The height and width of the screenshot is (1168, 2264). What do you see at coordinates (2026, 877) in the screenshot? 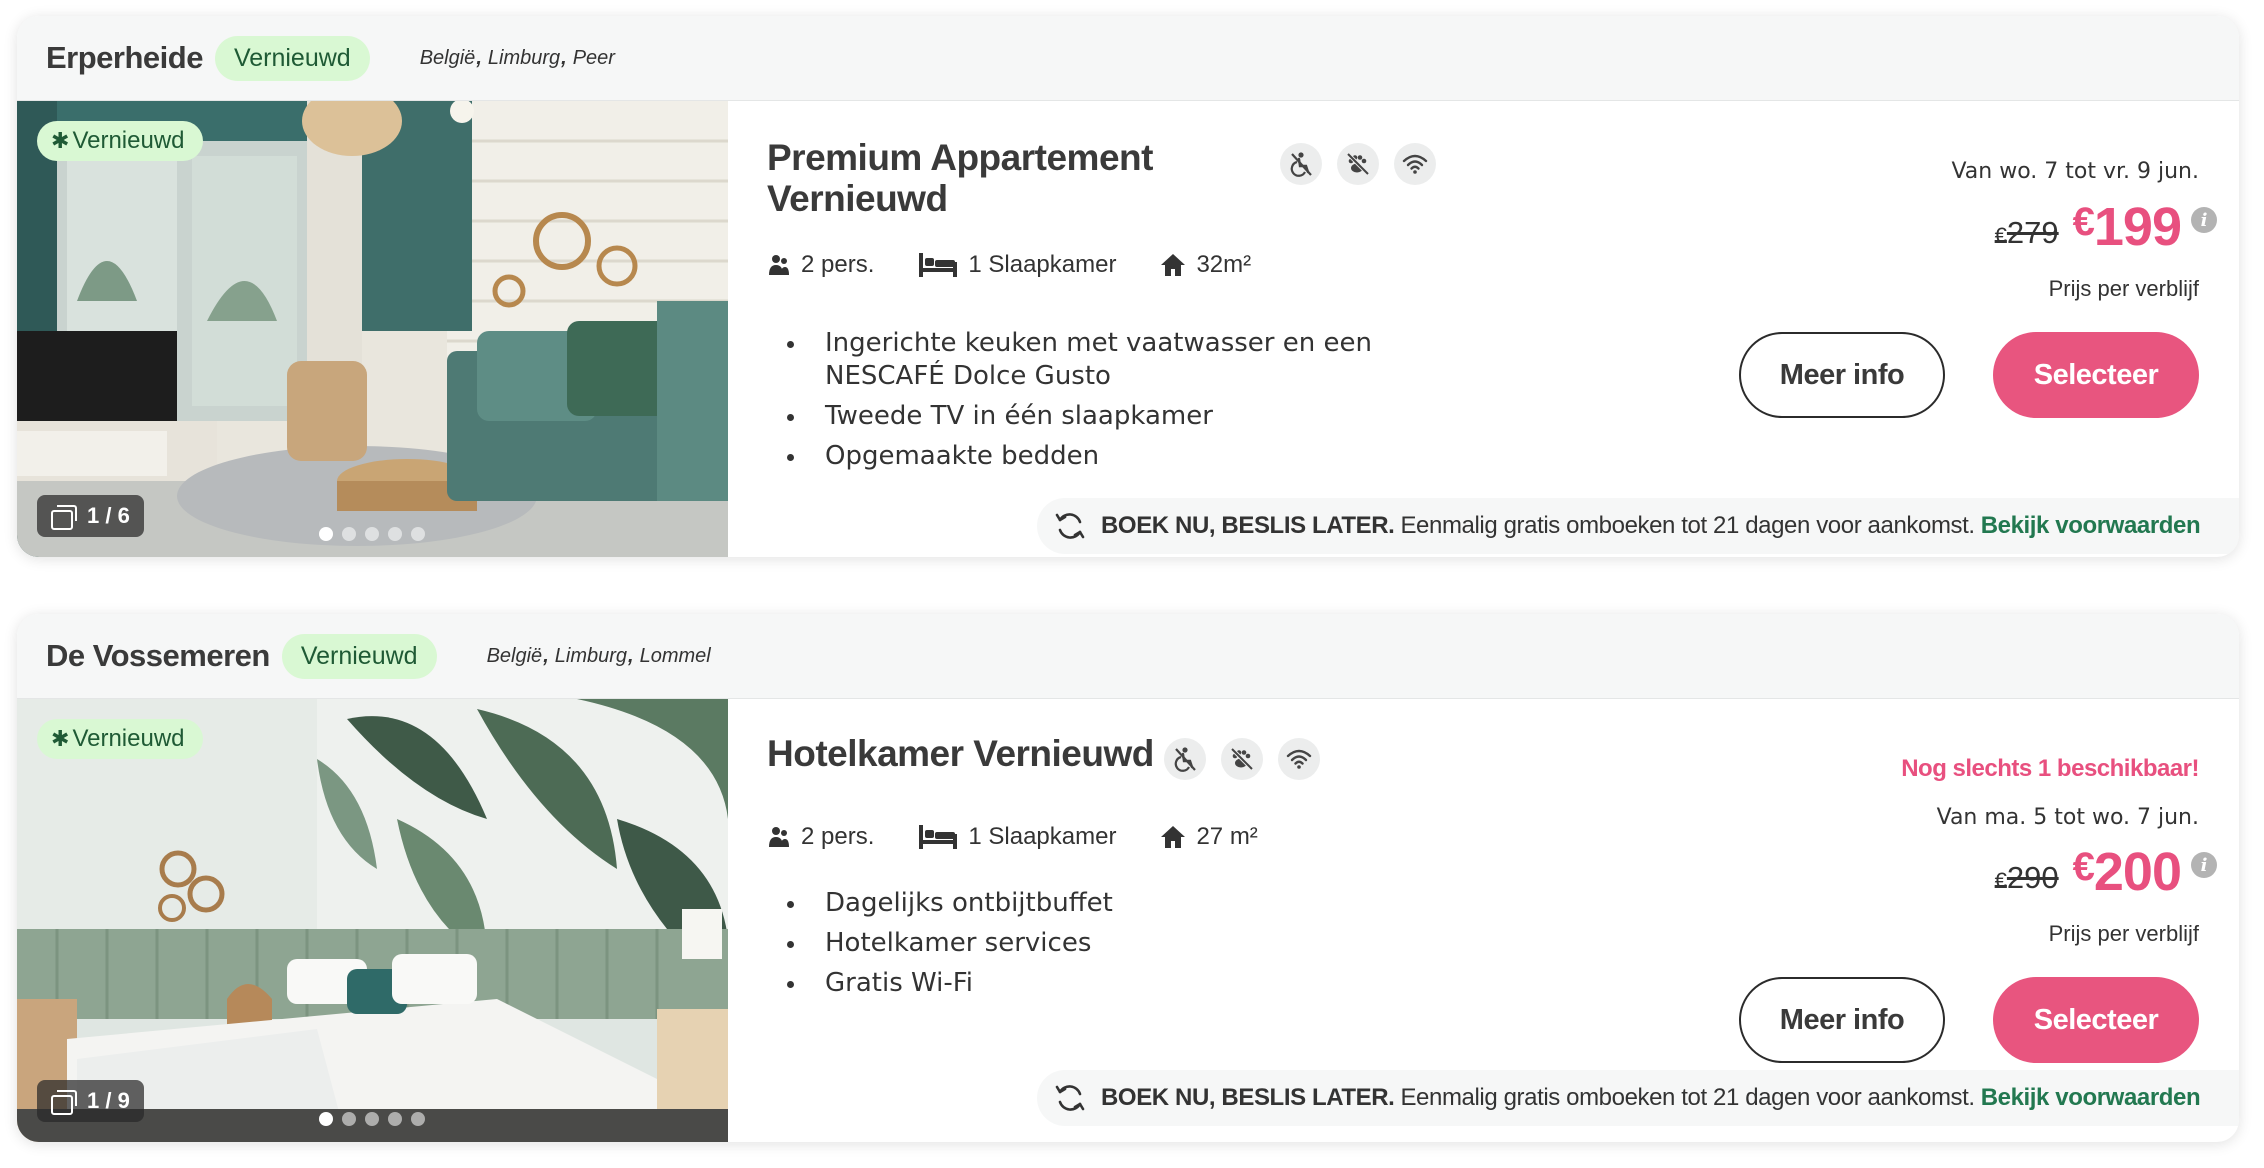
I see `old-price: €290` at bounding box center [2026, 877].